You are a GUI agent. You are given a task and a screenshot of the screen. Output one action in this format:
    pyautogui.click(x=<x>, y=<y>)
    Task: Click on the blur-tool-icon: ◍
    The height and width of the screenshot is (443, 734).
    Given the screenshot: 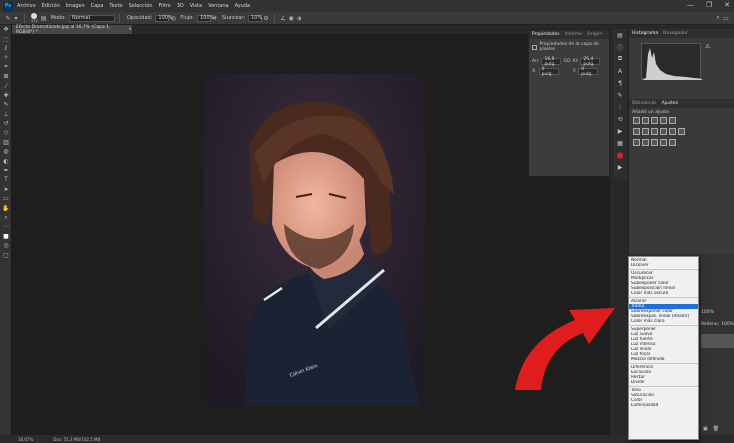 What is the action you would take?
    pyautogui.click(x=6, y=151)
    